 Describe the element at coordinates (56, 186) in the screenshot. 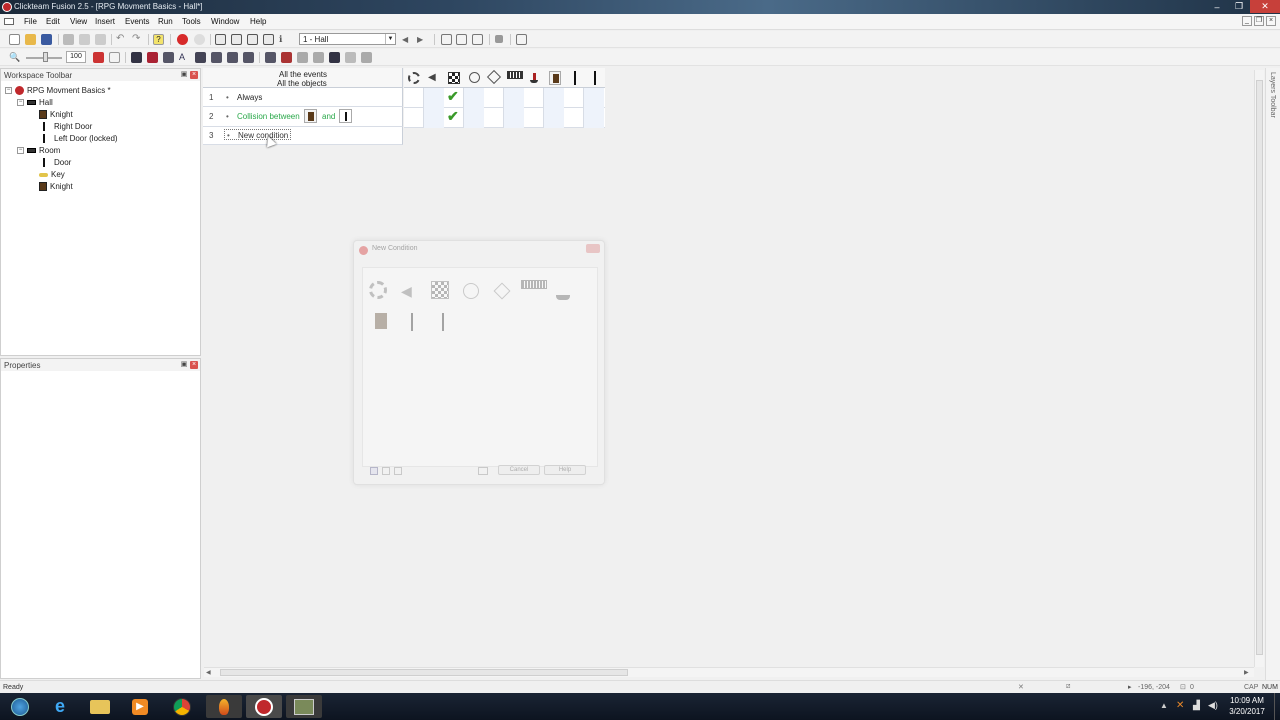

I see `tree-object-knight-room: Knight` at that location.